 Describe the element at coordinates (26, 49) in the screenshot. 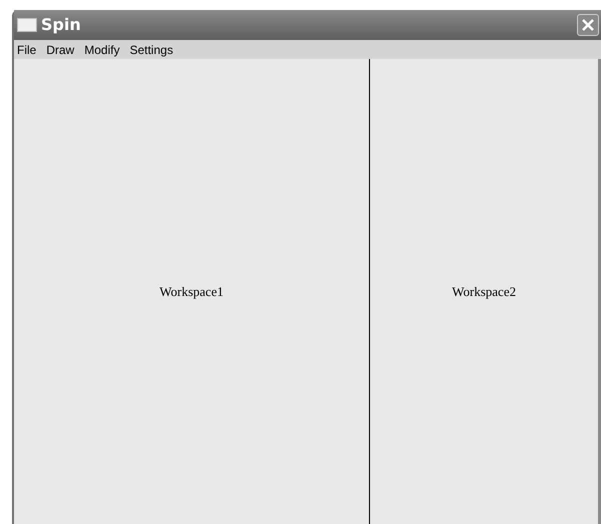

I see `menu-item: File` at that location.